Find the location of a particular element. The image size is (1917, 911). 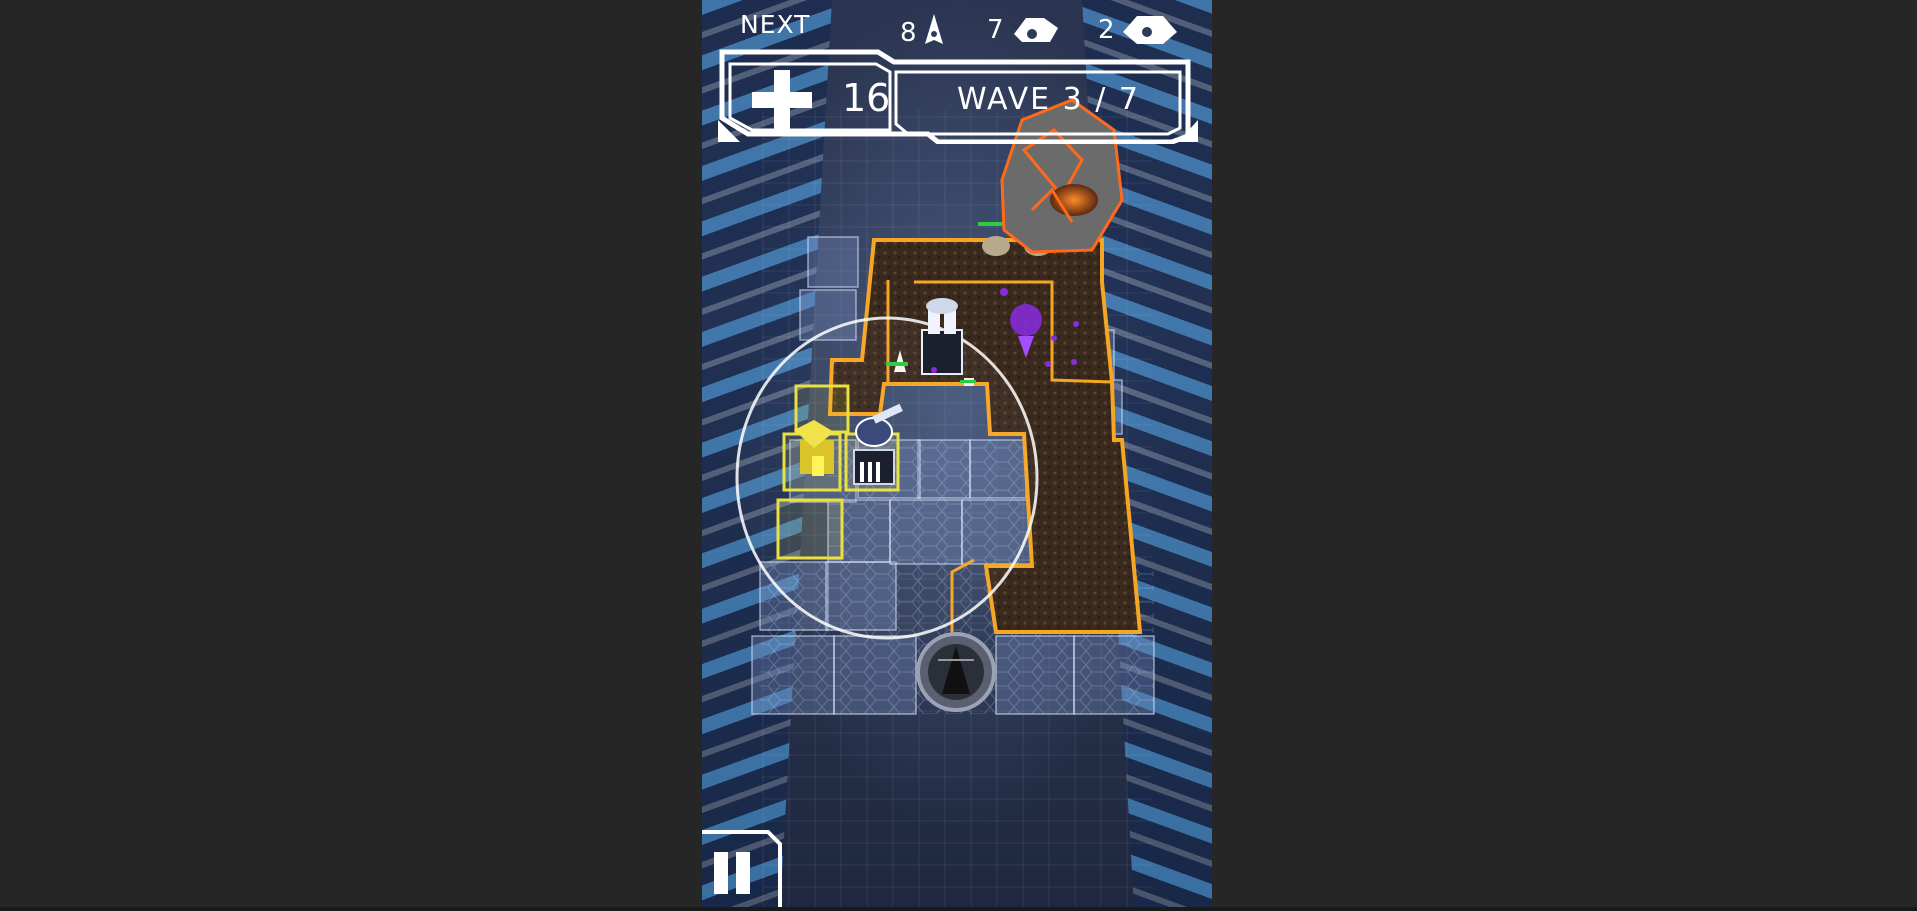

enemy-count-dart: 8 is located at coordinates (922, 33).